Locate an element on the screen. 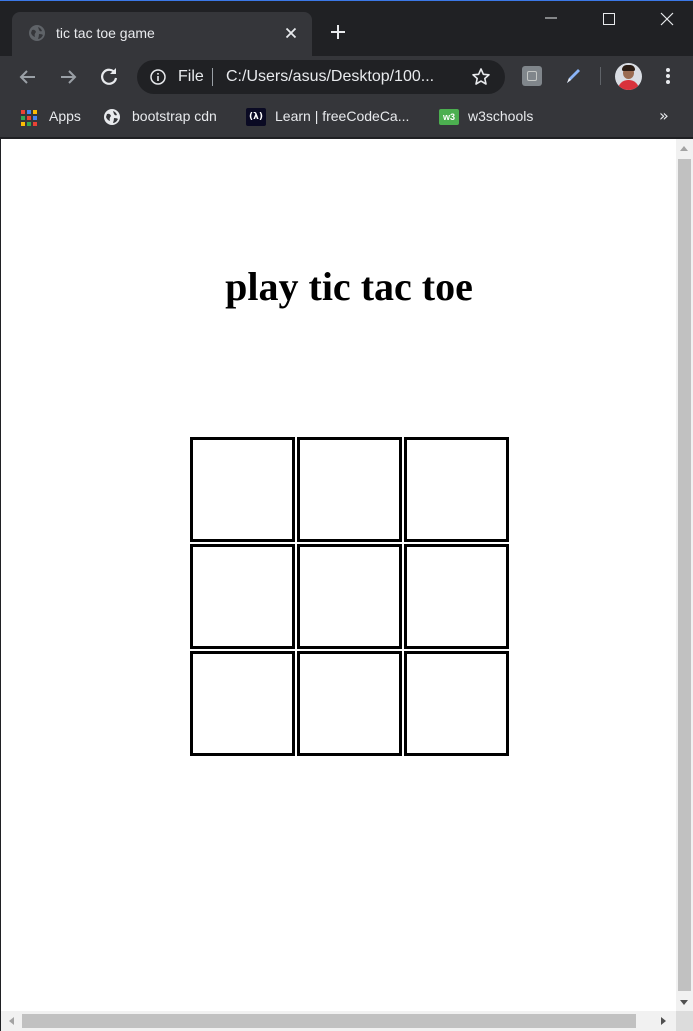 The height and width of the screenshot is (1031, 693). window-close-icon is located at coordinates (665, 20).